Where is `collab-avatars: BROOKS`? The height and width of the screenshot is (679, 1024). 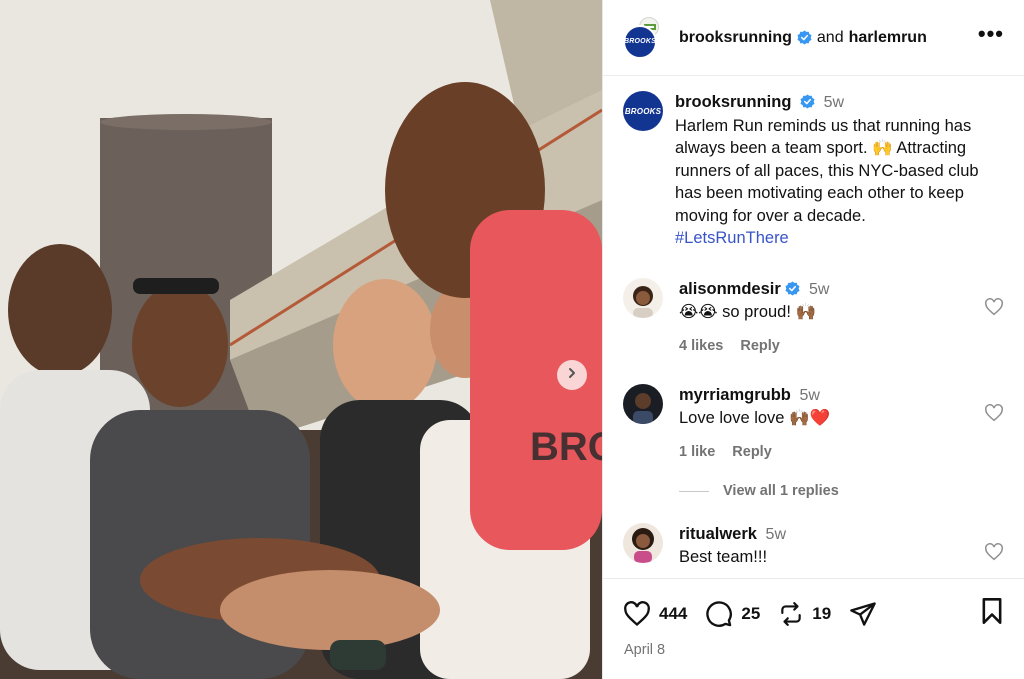 collab-avatars: BROOKS is located at coordinates (641, 37).